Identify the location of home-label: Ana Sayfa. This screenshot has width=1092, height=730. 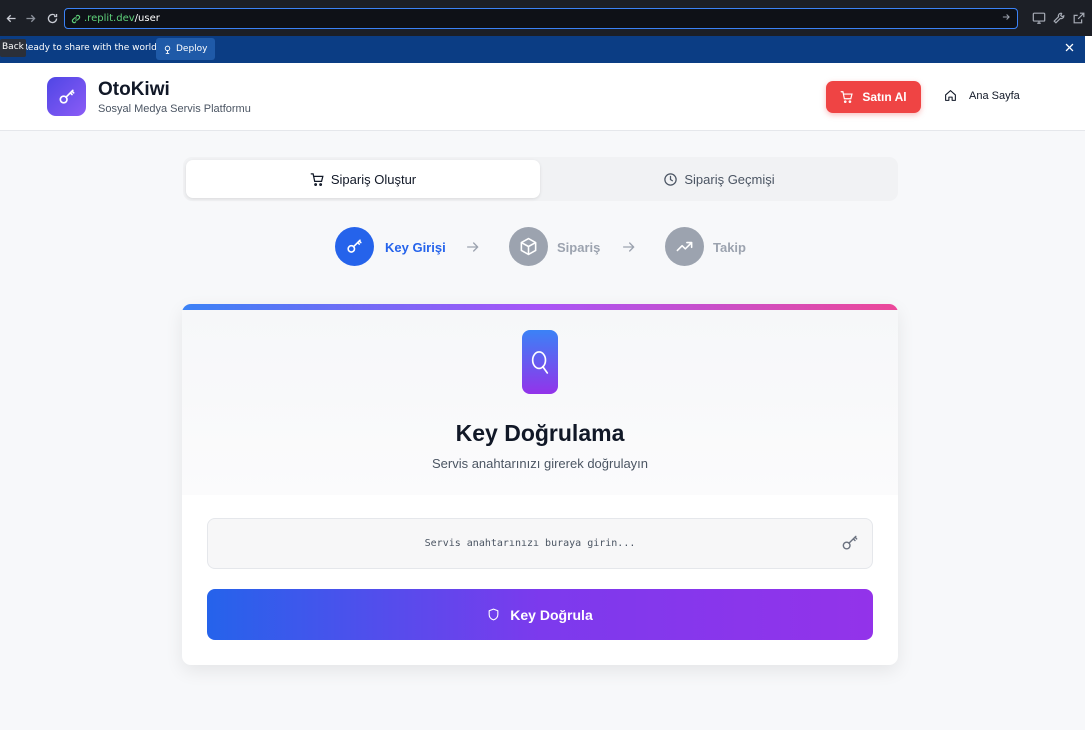
(994, 95).